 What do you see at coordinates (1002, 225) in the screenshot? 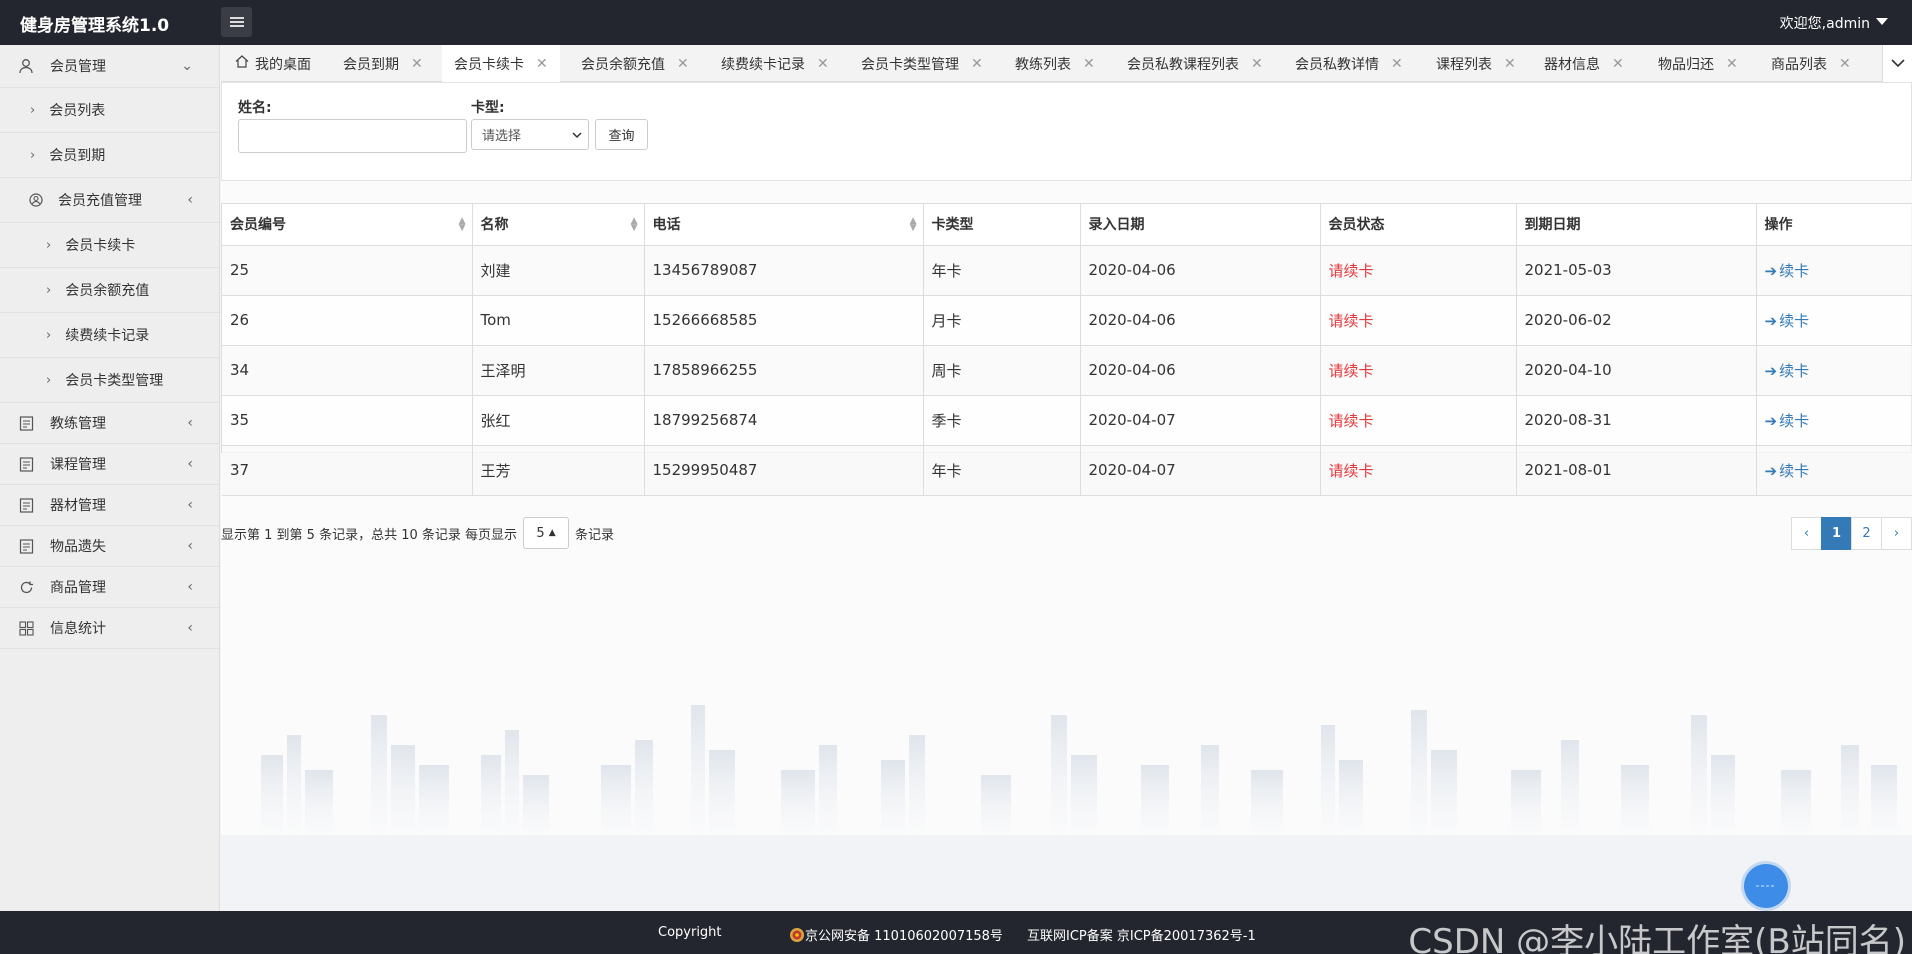
I see `column-header-card-type: 卡类型` at bounding box center [1002, 225].